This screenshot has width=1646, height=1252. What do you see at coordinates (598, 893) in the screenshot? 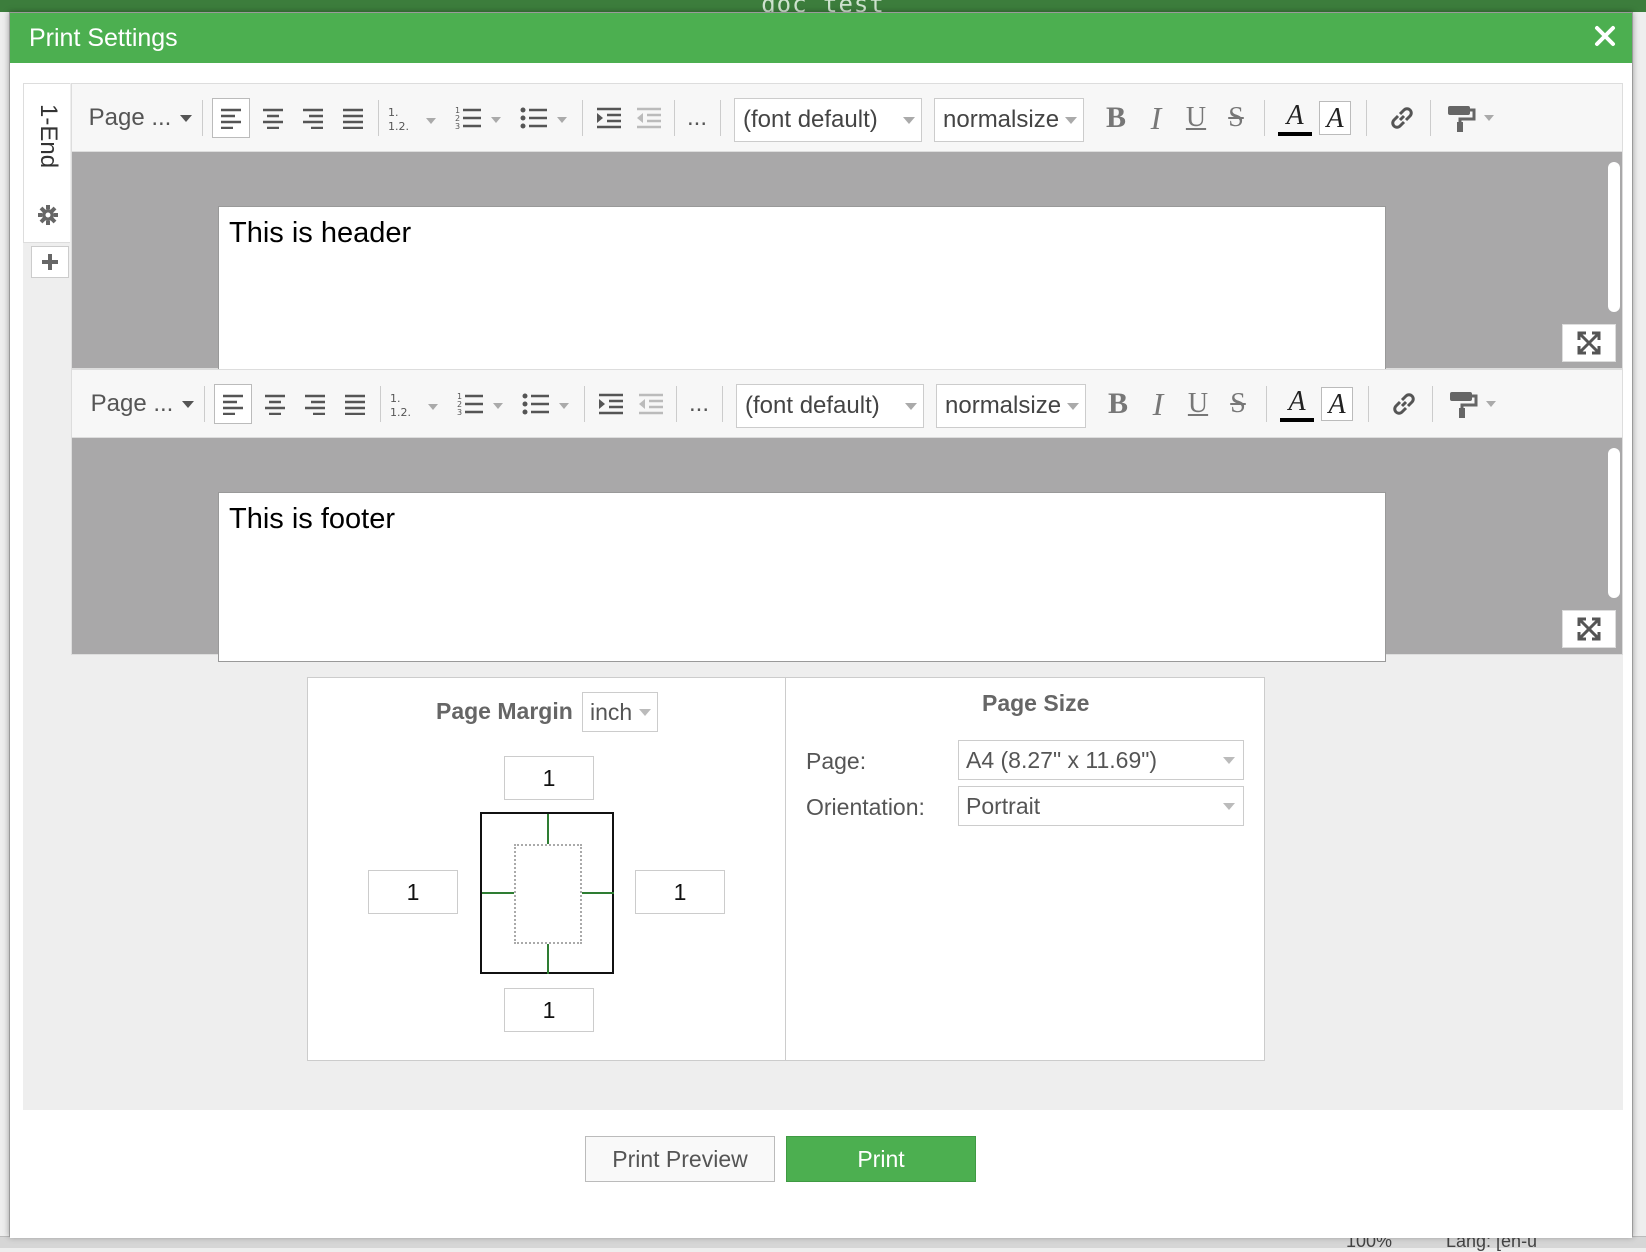
I see `margin-guide-right` at bounding box center [598, 893].